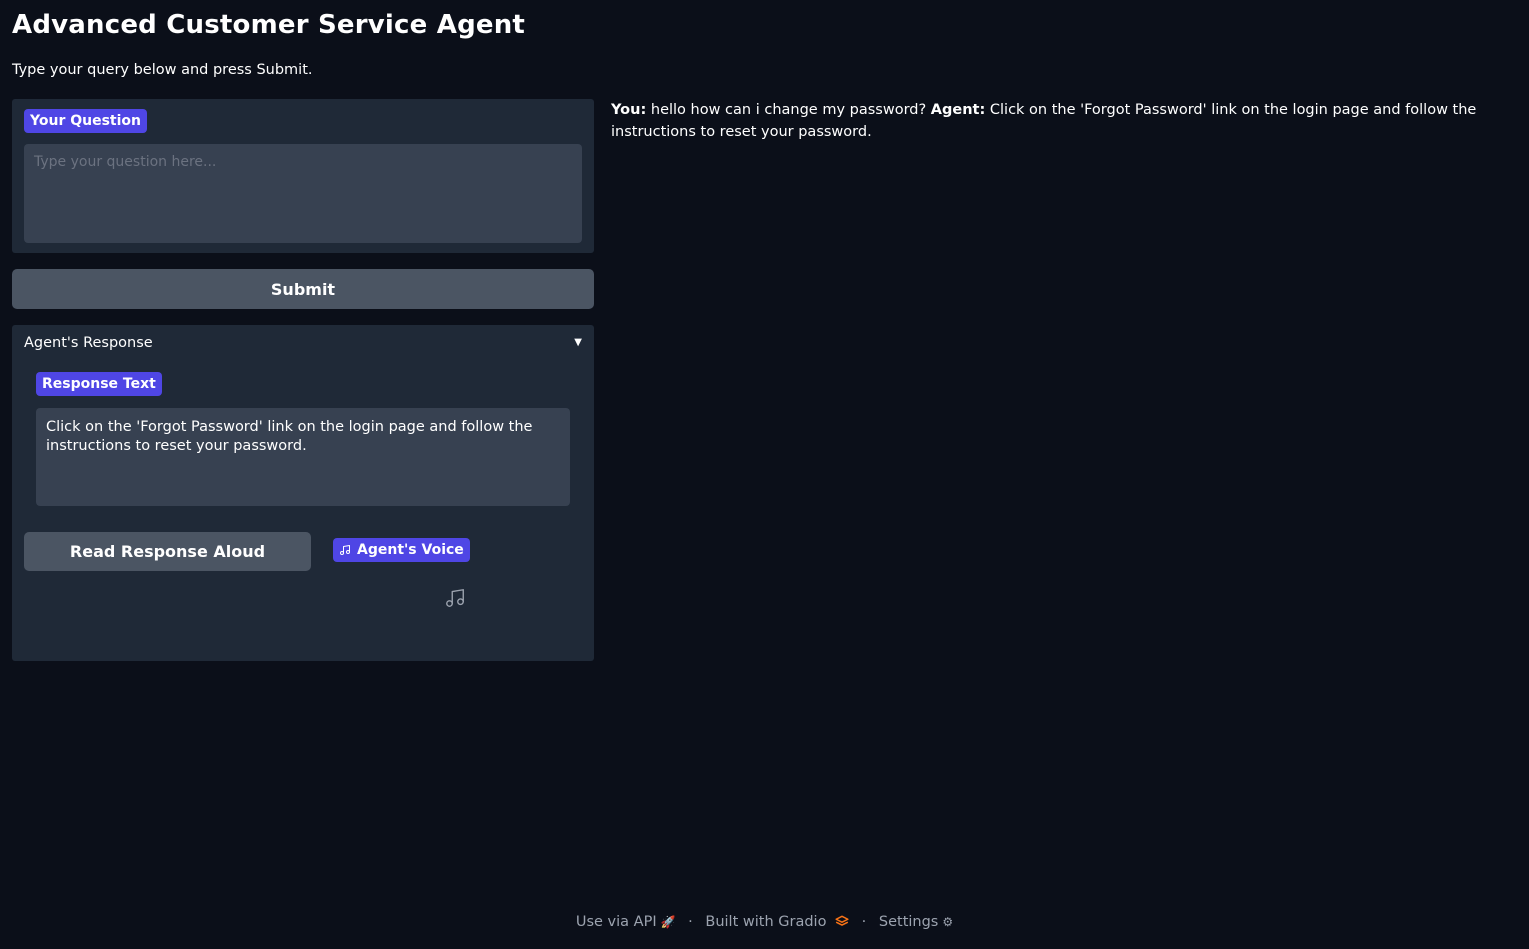  I want to click on accordion-header: Agent's Response ▼, so click(303, 344).